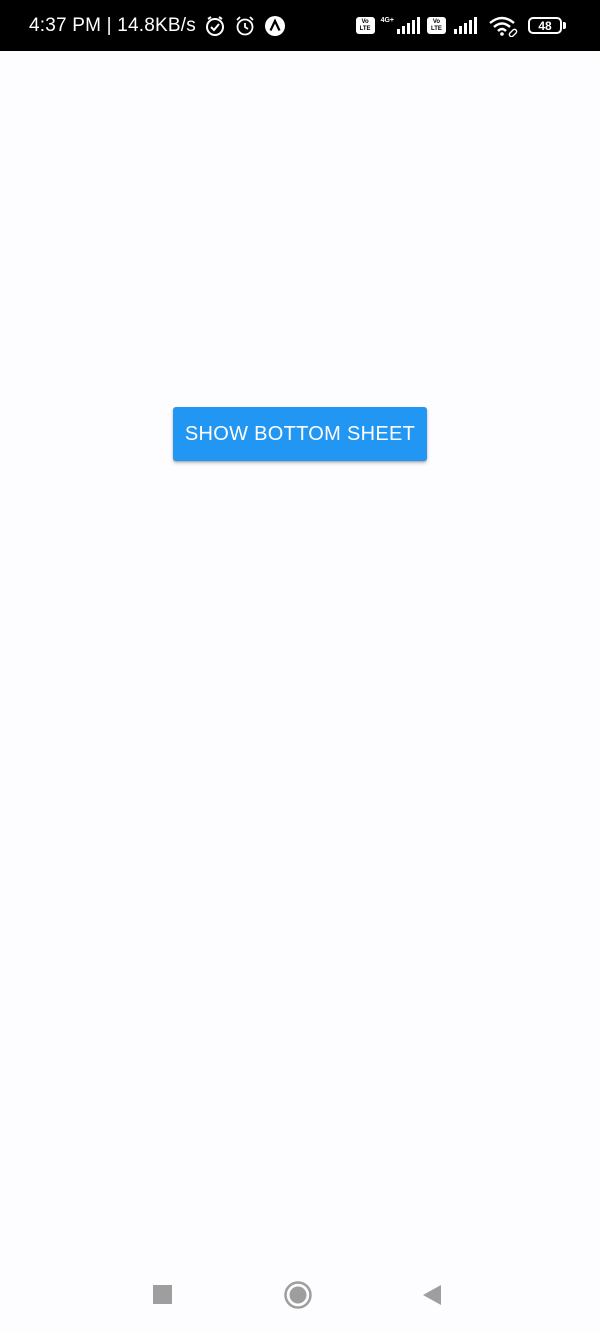  What do you see at coordinates (465, 25) in the screenshot?
I see `signal-icon-sim2` at bounding box center [465, 25].